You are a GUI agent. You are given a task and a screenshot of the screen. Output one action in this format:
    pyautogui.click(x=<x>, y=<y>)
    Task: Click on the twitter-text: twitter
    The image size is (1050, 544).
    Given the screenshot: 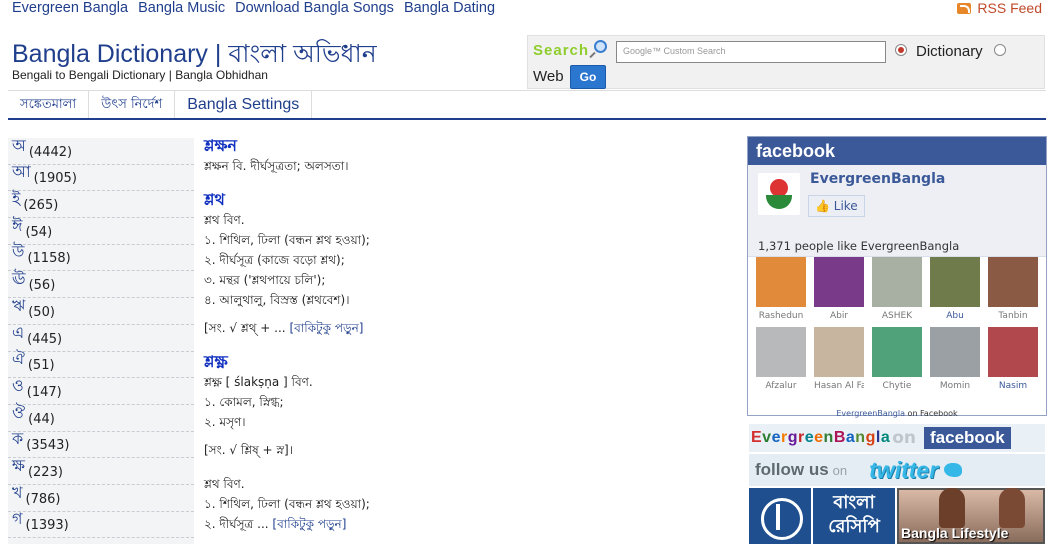 What is the action you would take?
    pyautogui.click(x=904, y=469)
    